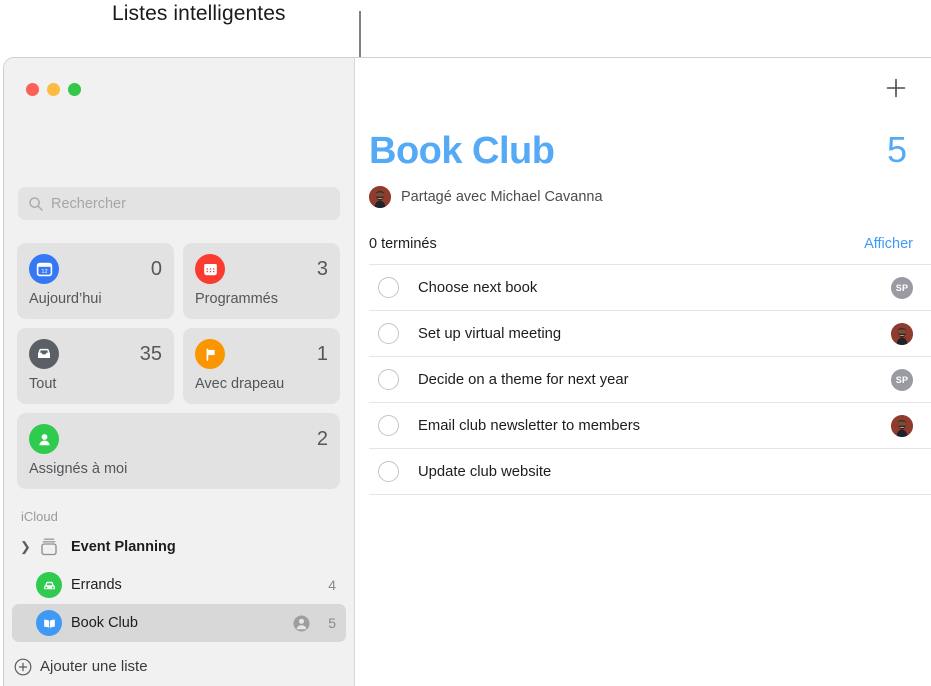  I want to click on task-row: Choose next book SP, so click(650, 287).